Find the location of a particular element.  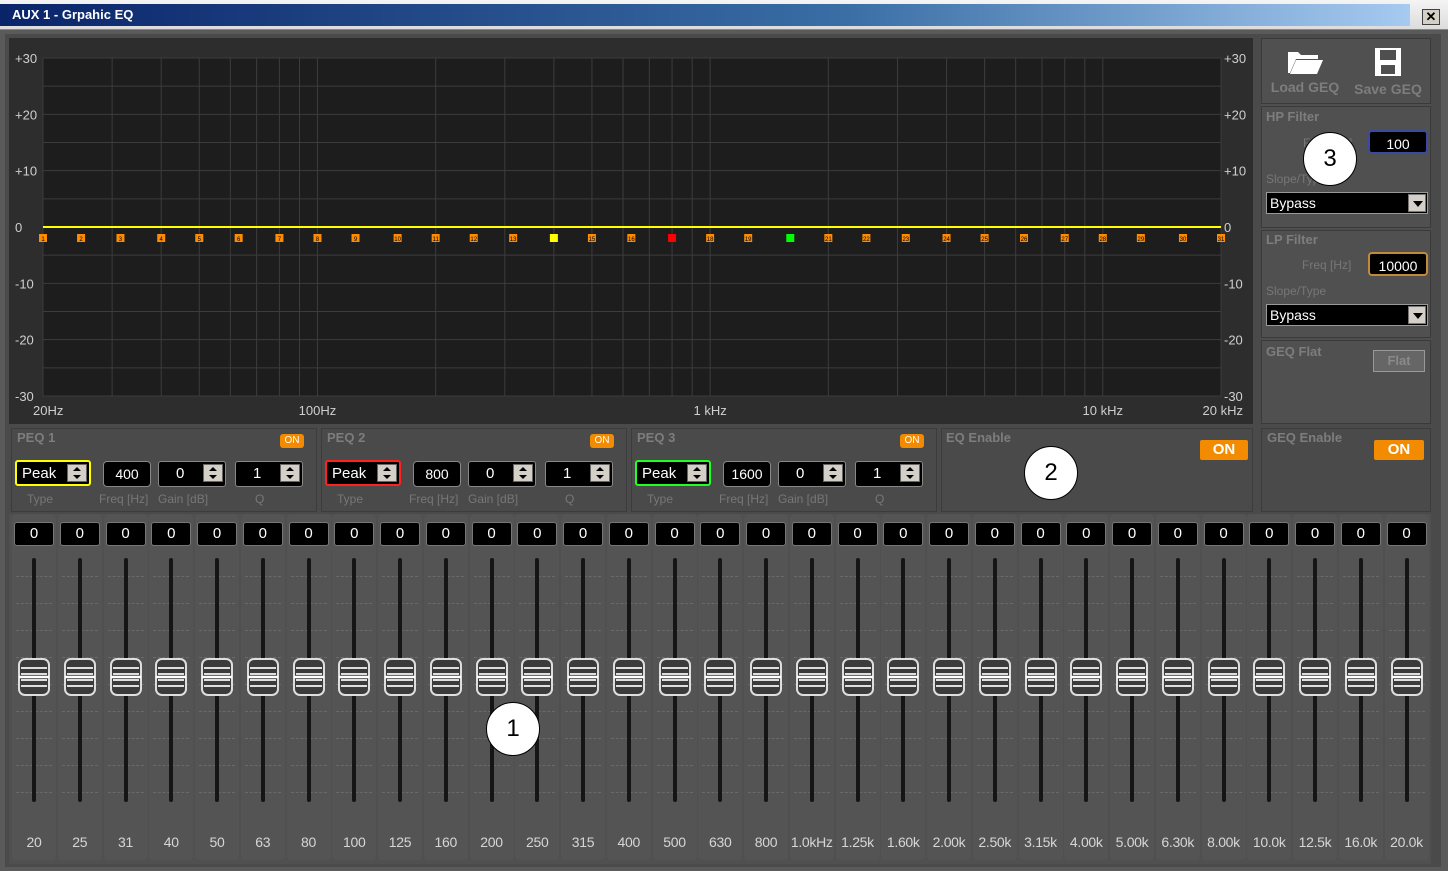

band-marker-label: 11 is located at coordinates (436, 240).